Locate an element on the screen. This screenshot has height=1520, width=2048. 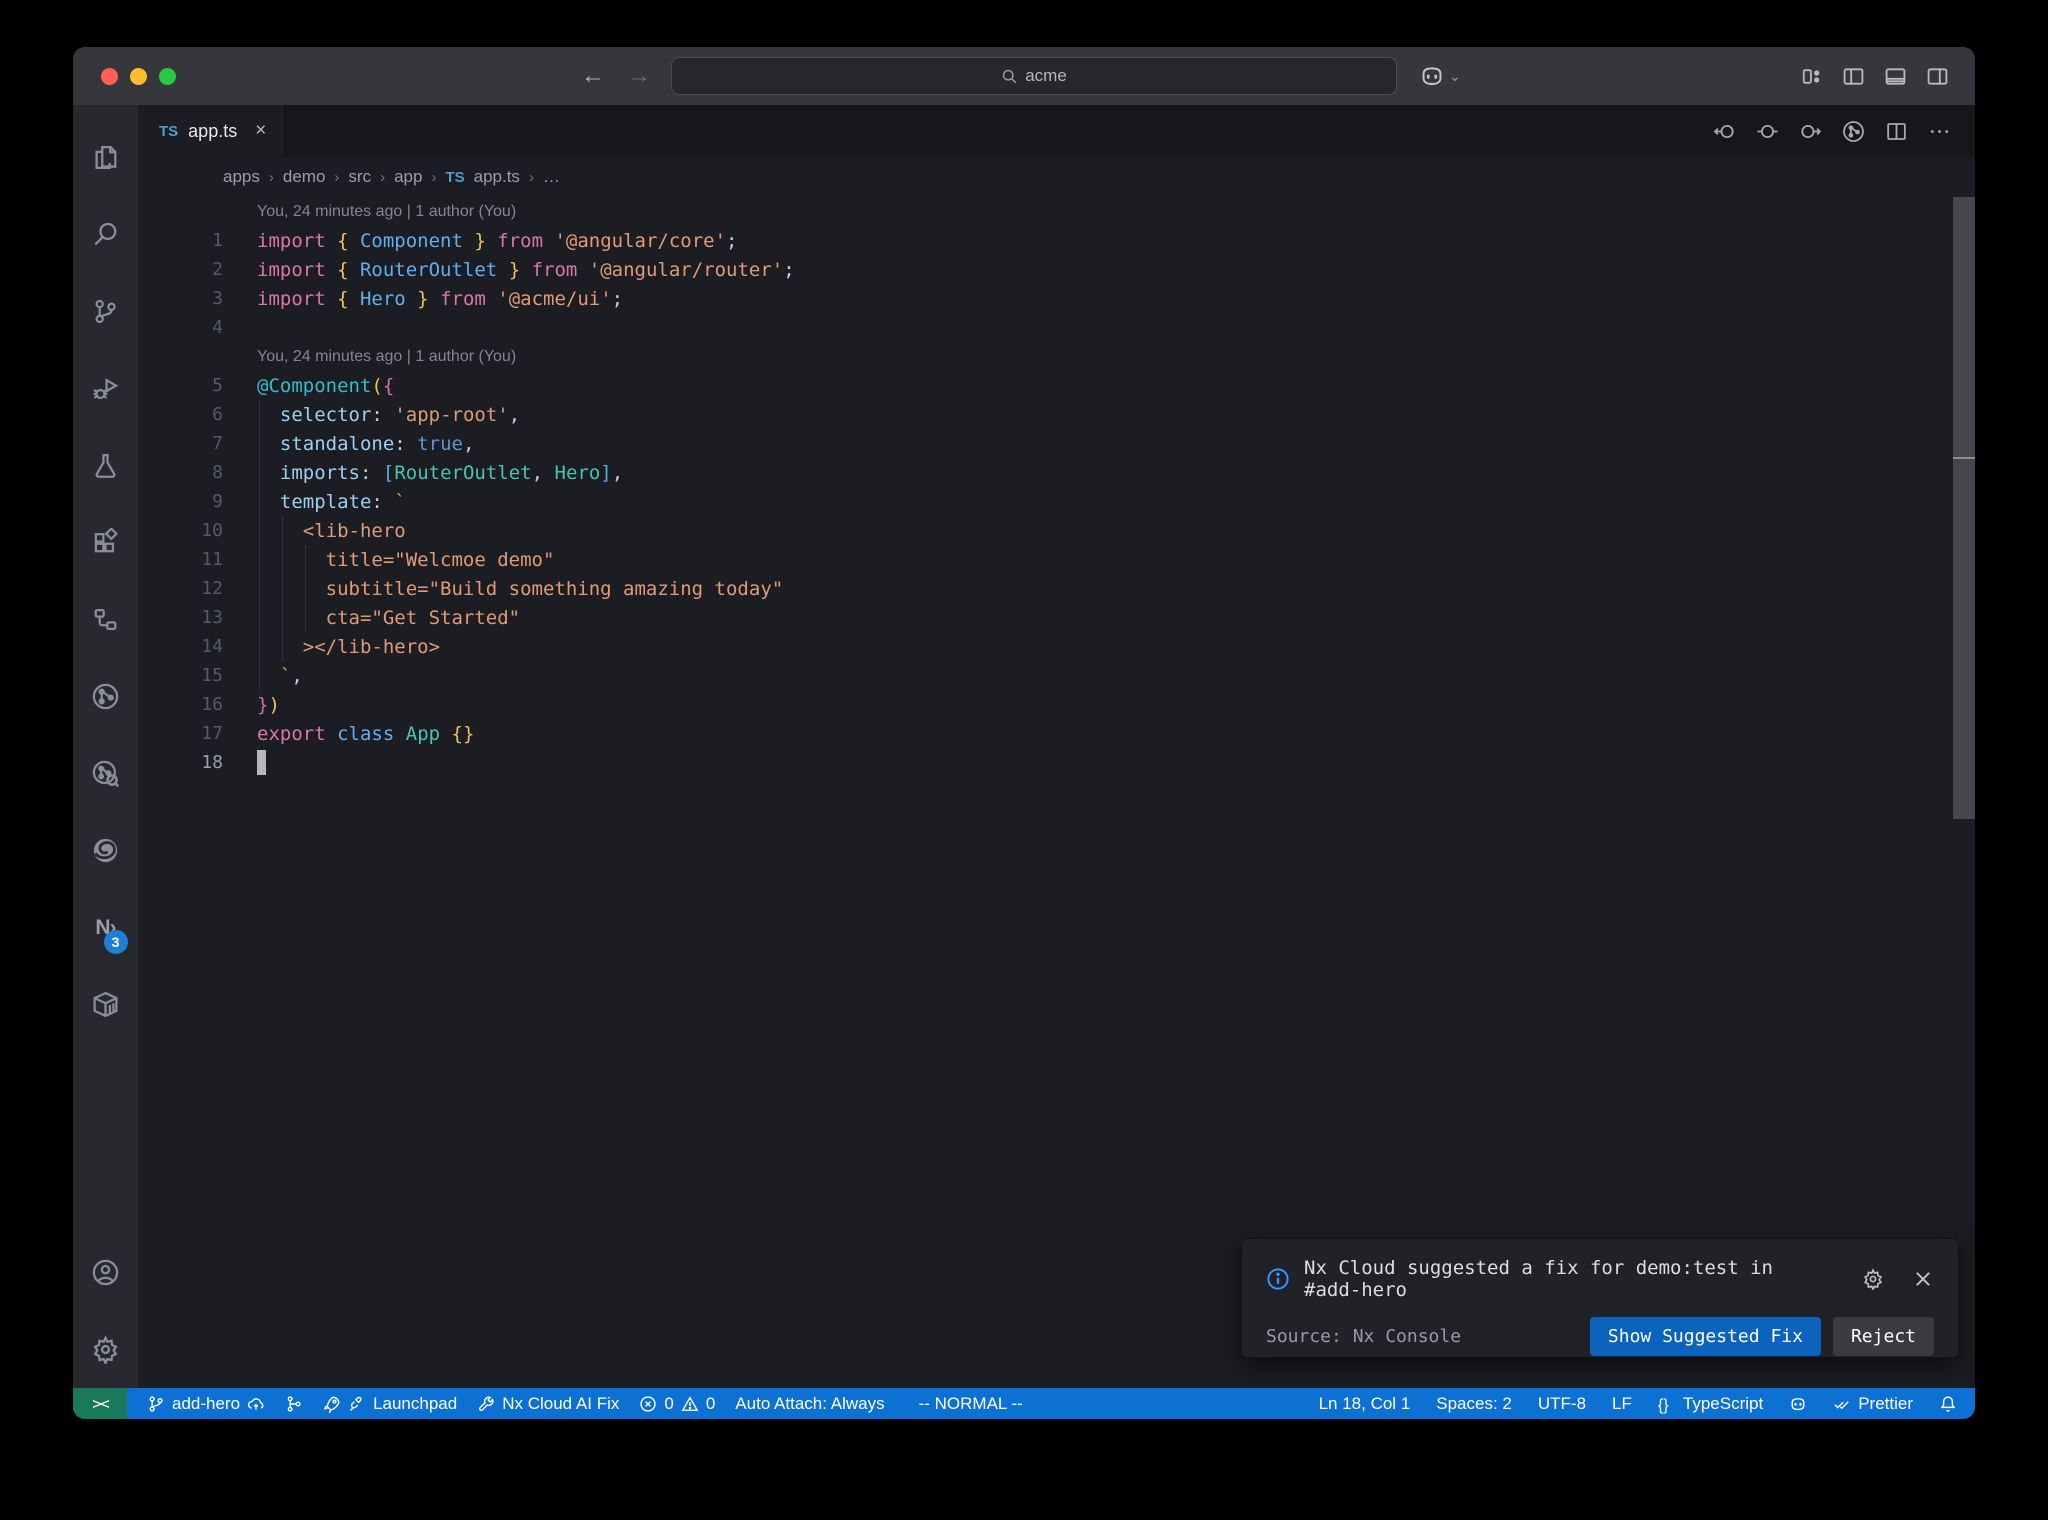
code-line-15: 15 `, is located at coordinates (1057, 675).